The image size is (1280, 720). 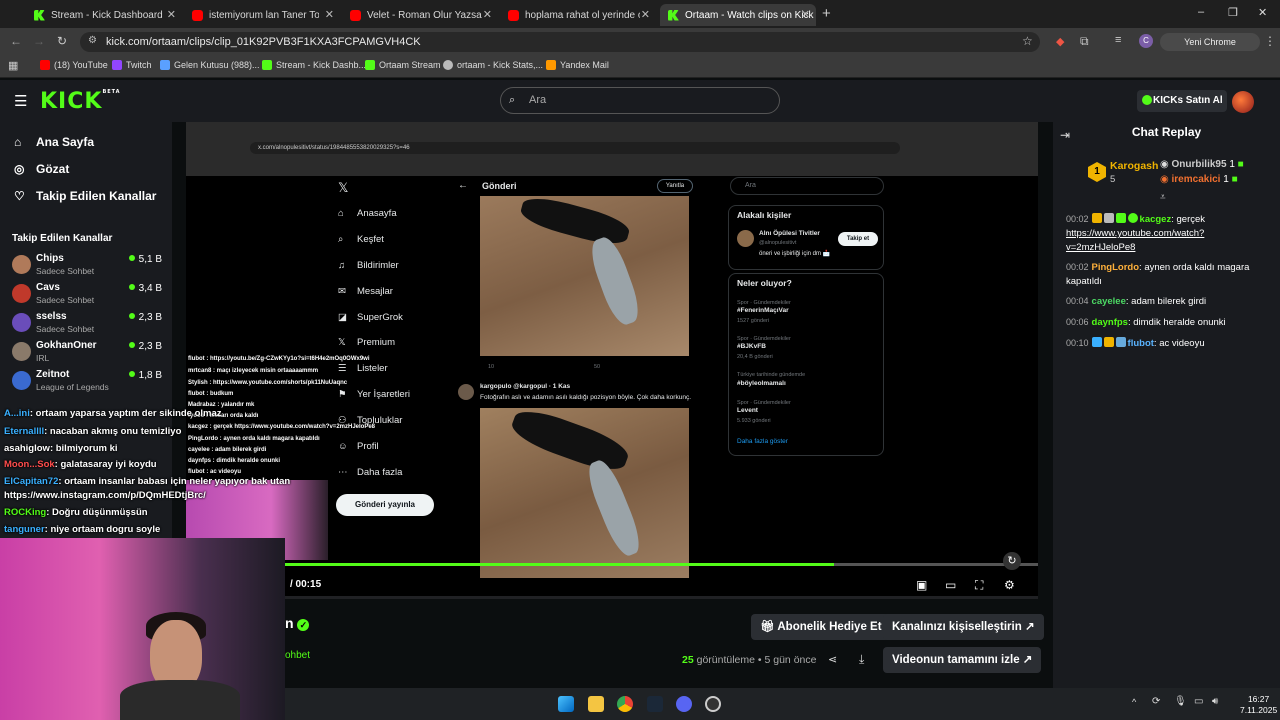 What do you see at coordinates (725, 660) in the screenshot?
I see `views-label: görüntüleme` at bounding box center [725, 660].